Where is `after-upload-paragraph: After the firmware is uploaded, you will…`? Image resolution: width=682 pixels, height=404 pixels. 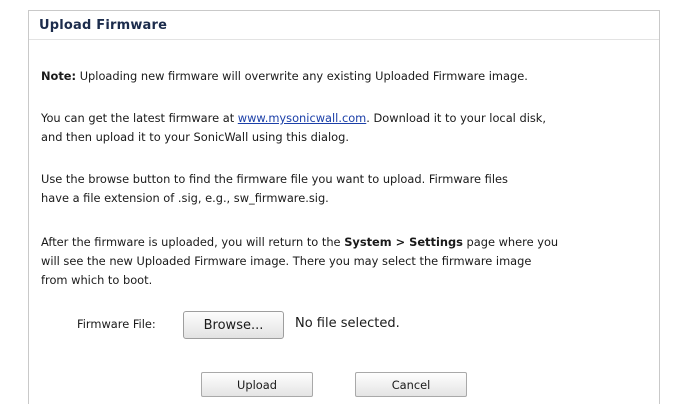 after-upload-paragraph: After the firmware is uploaded, you will… is located at coordinates (351, 261).